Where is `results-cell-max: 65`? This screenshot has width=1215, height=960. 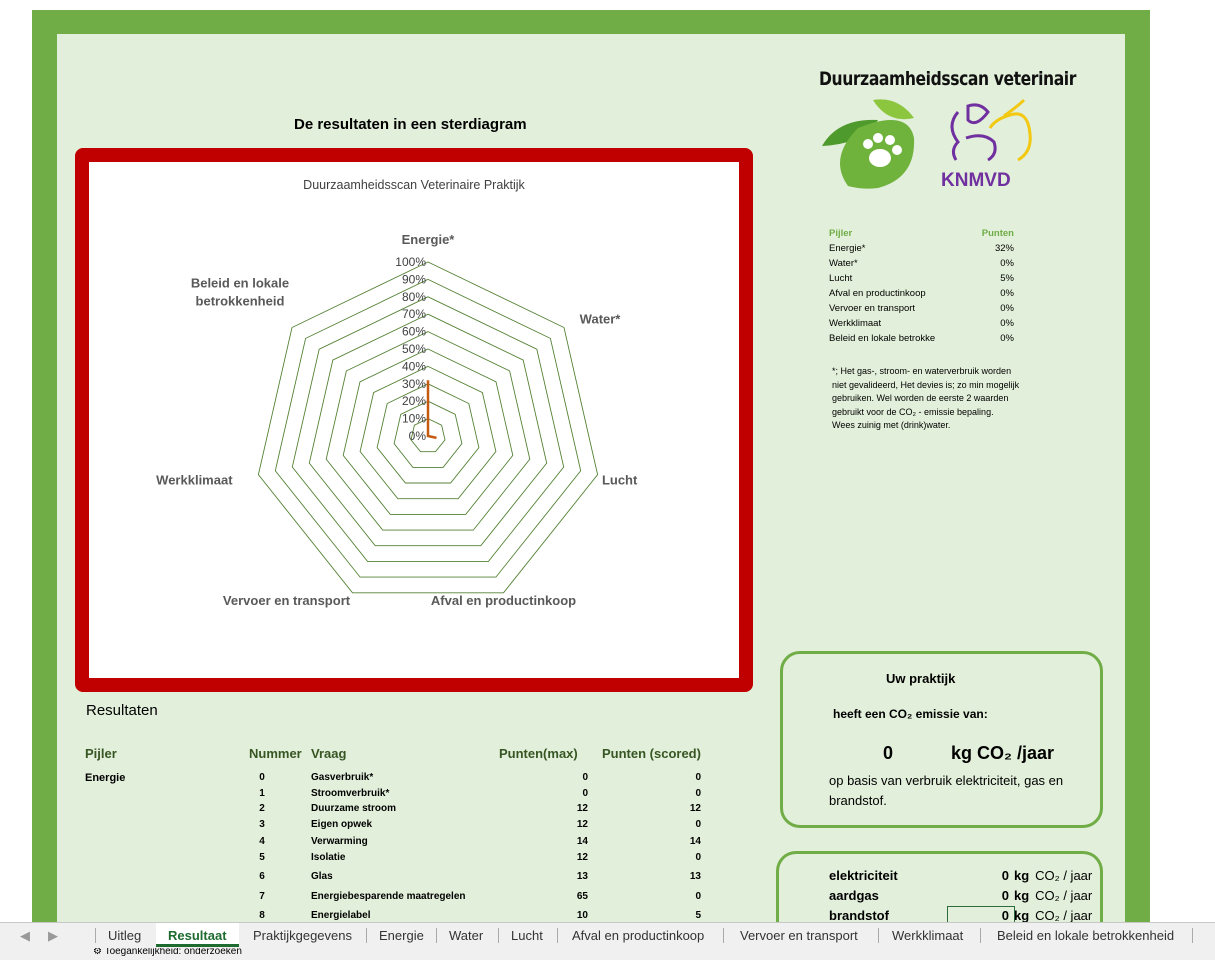
results-cell-max: 65 is located at coordinates (568, 896).